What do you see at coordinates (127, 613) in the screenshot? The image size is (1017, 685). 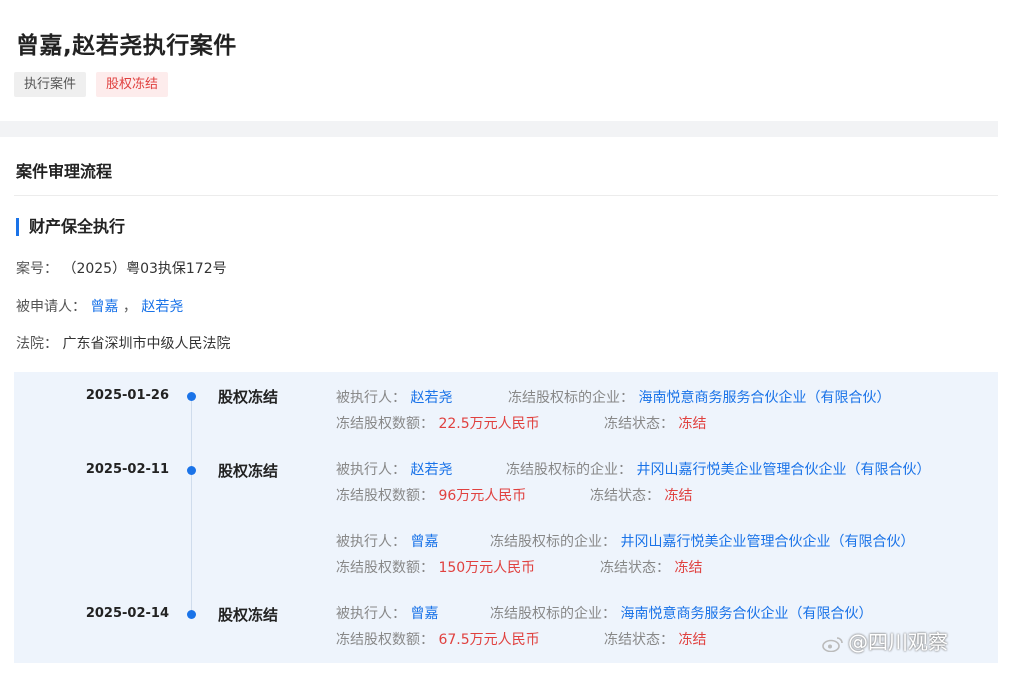 I see `timeline-date: 2025-02-14` at bounding box center [127, 613].